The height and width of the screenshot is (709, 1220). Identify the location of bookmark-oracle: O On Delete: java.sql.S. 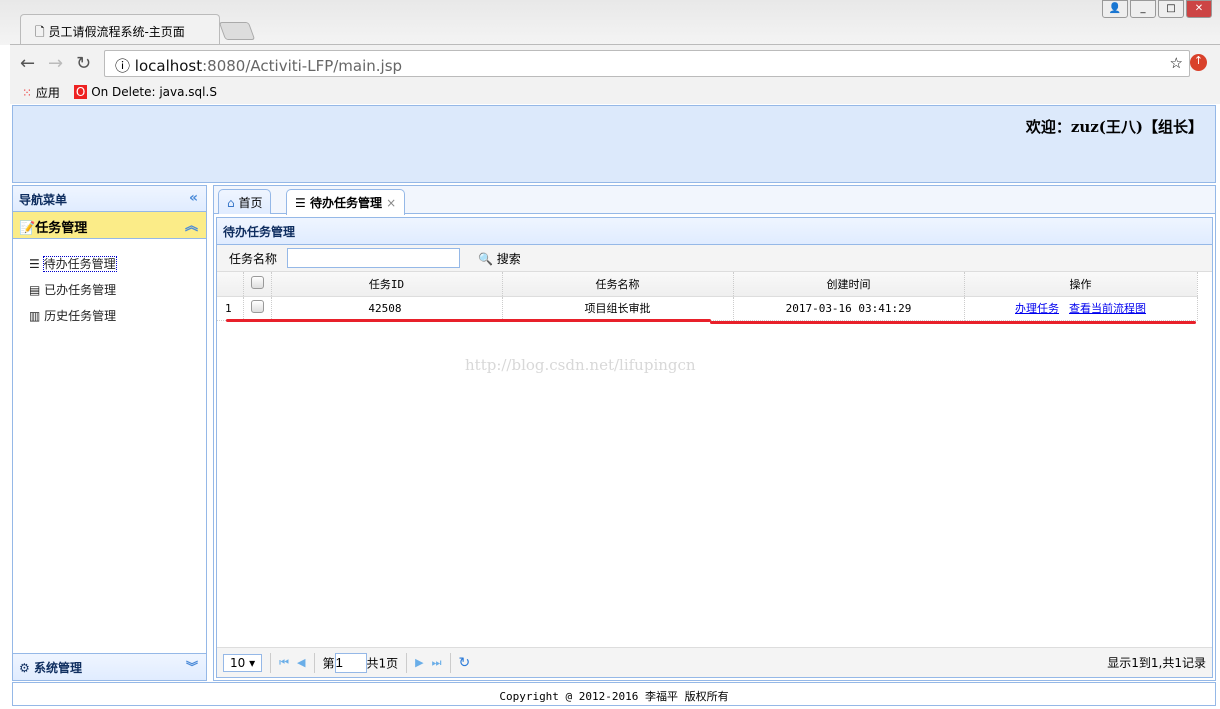
(145, 92).